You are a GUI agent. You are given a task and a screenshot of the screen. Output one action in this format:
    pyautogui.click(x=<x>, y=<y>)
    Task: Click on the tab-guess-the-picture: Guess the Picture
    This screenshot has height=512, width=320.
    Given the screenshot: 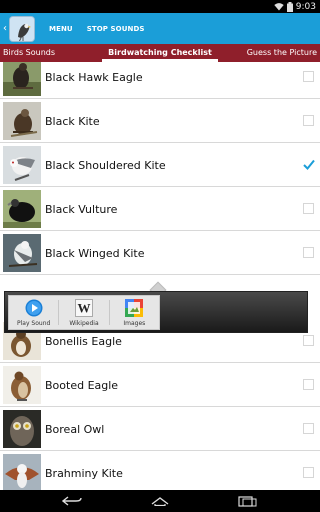 What is the action you would take?
    pyautogui.click(x=282, y=53)
    